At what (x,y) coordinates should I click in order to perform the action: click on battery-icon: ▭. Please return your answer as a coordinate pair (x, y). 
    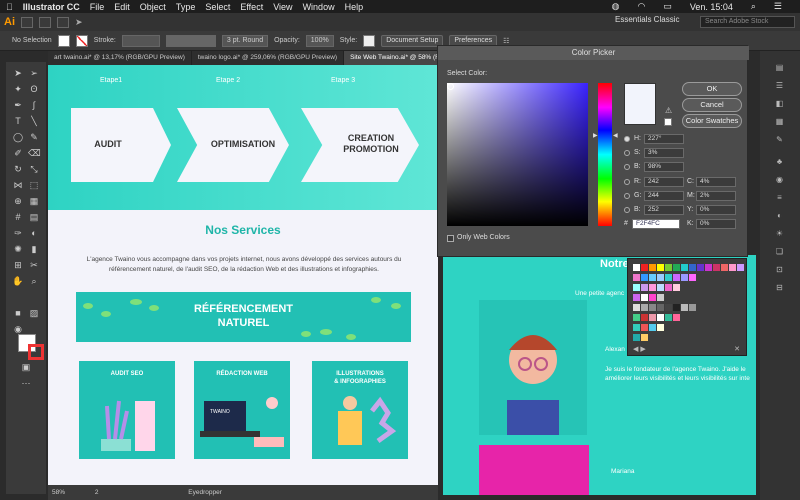
    Looking at the image, I should click on (667, 6).